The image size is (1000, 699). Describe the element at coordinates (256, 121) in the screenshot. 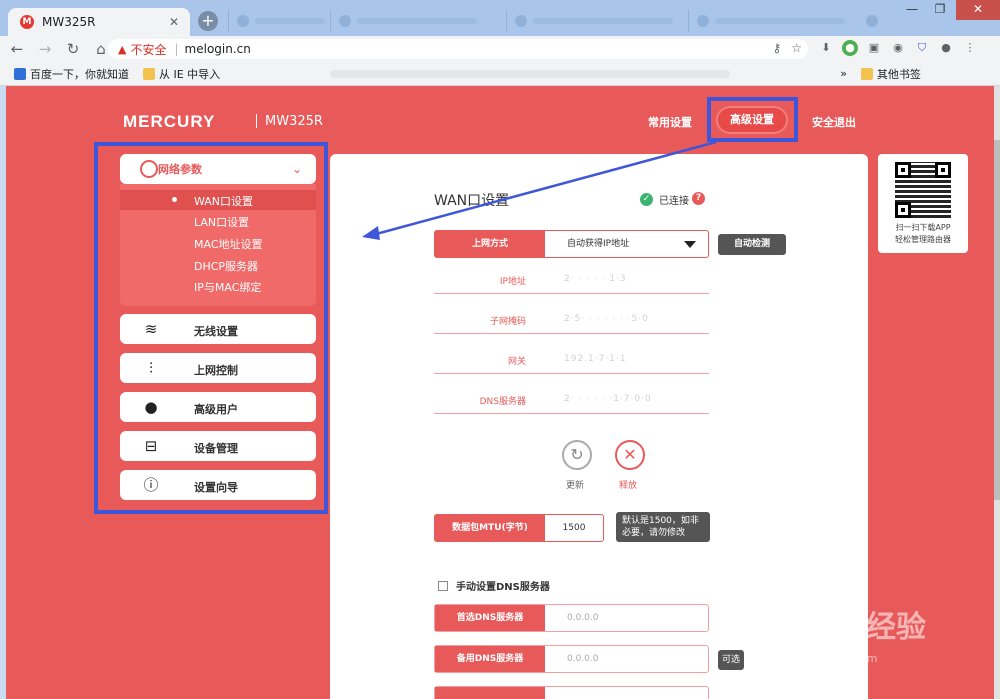

I see `logo-divider` at that location.